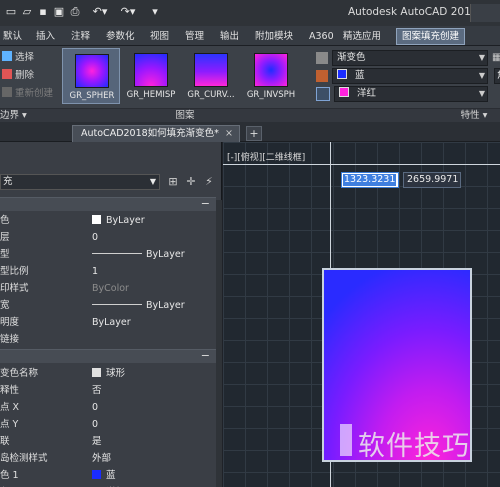 This screenshot has height=487, width=500. Describe the element at coordinates (155, 12) in the screenshot. I see `qa-dropdown-icon: ▾` at that location.